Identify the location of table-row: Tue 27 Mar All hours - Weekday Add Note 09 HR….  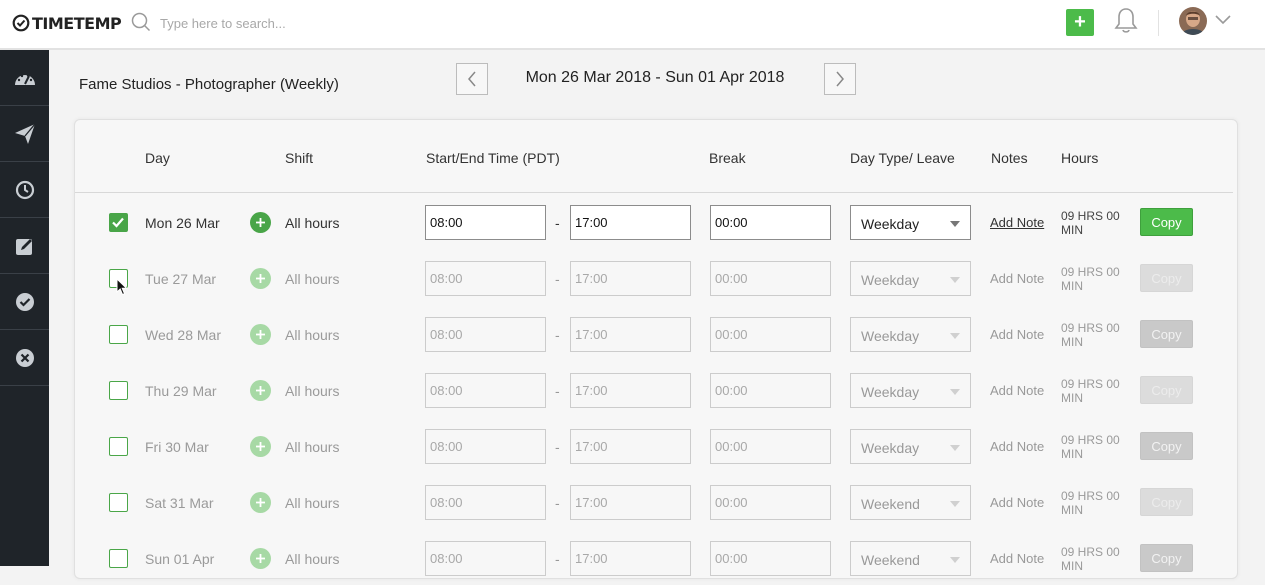
(654, 277).